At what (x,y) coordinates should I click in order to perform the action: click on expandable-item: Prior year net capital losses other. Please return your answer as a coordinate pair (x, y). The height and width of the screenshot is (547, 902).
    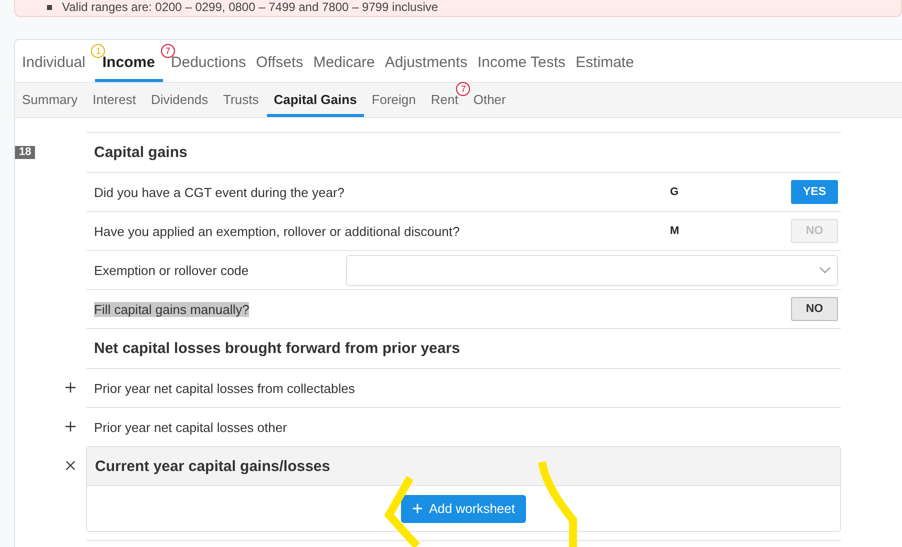
    Looking at the image, I should click on (466, 427).